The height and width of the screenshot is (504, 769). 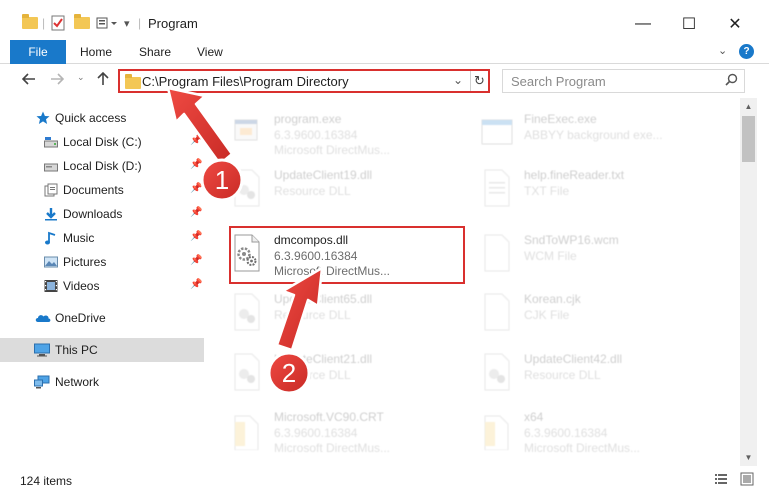 I want to click on tab-view: View, so click(x=210, y=52).